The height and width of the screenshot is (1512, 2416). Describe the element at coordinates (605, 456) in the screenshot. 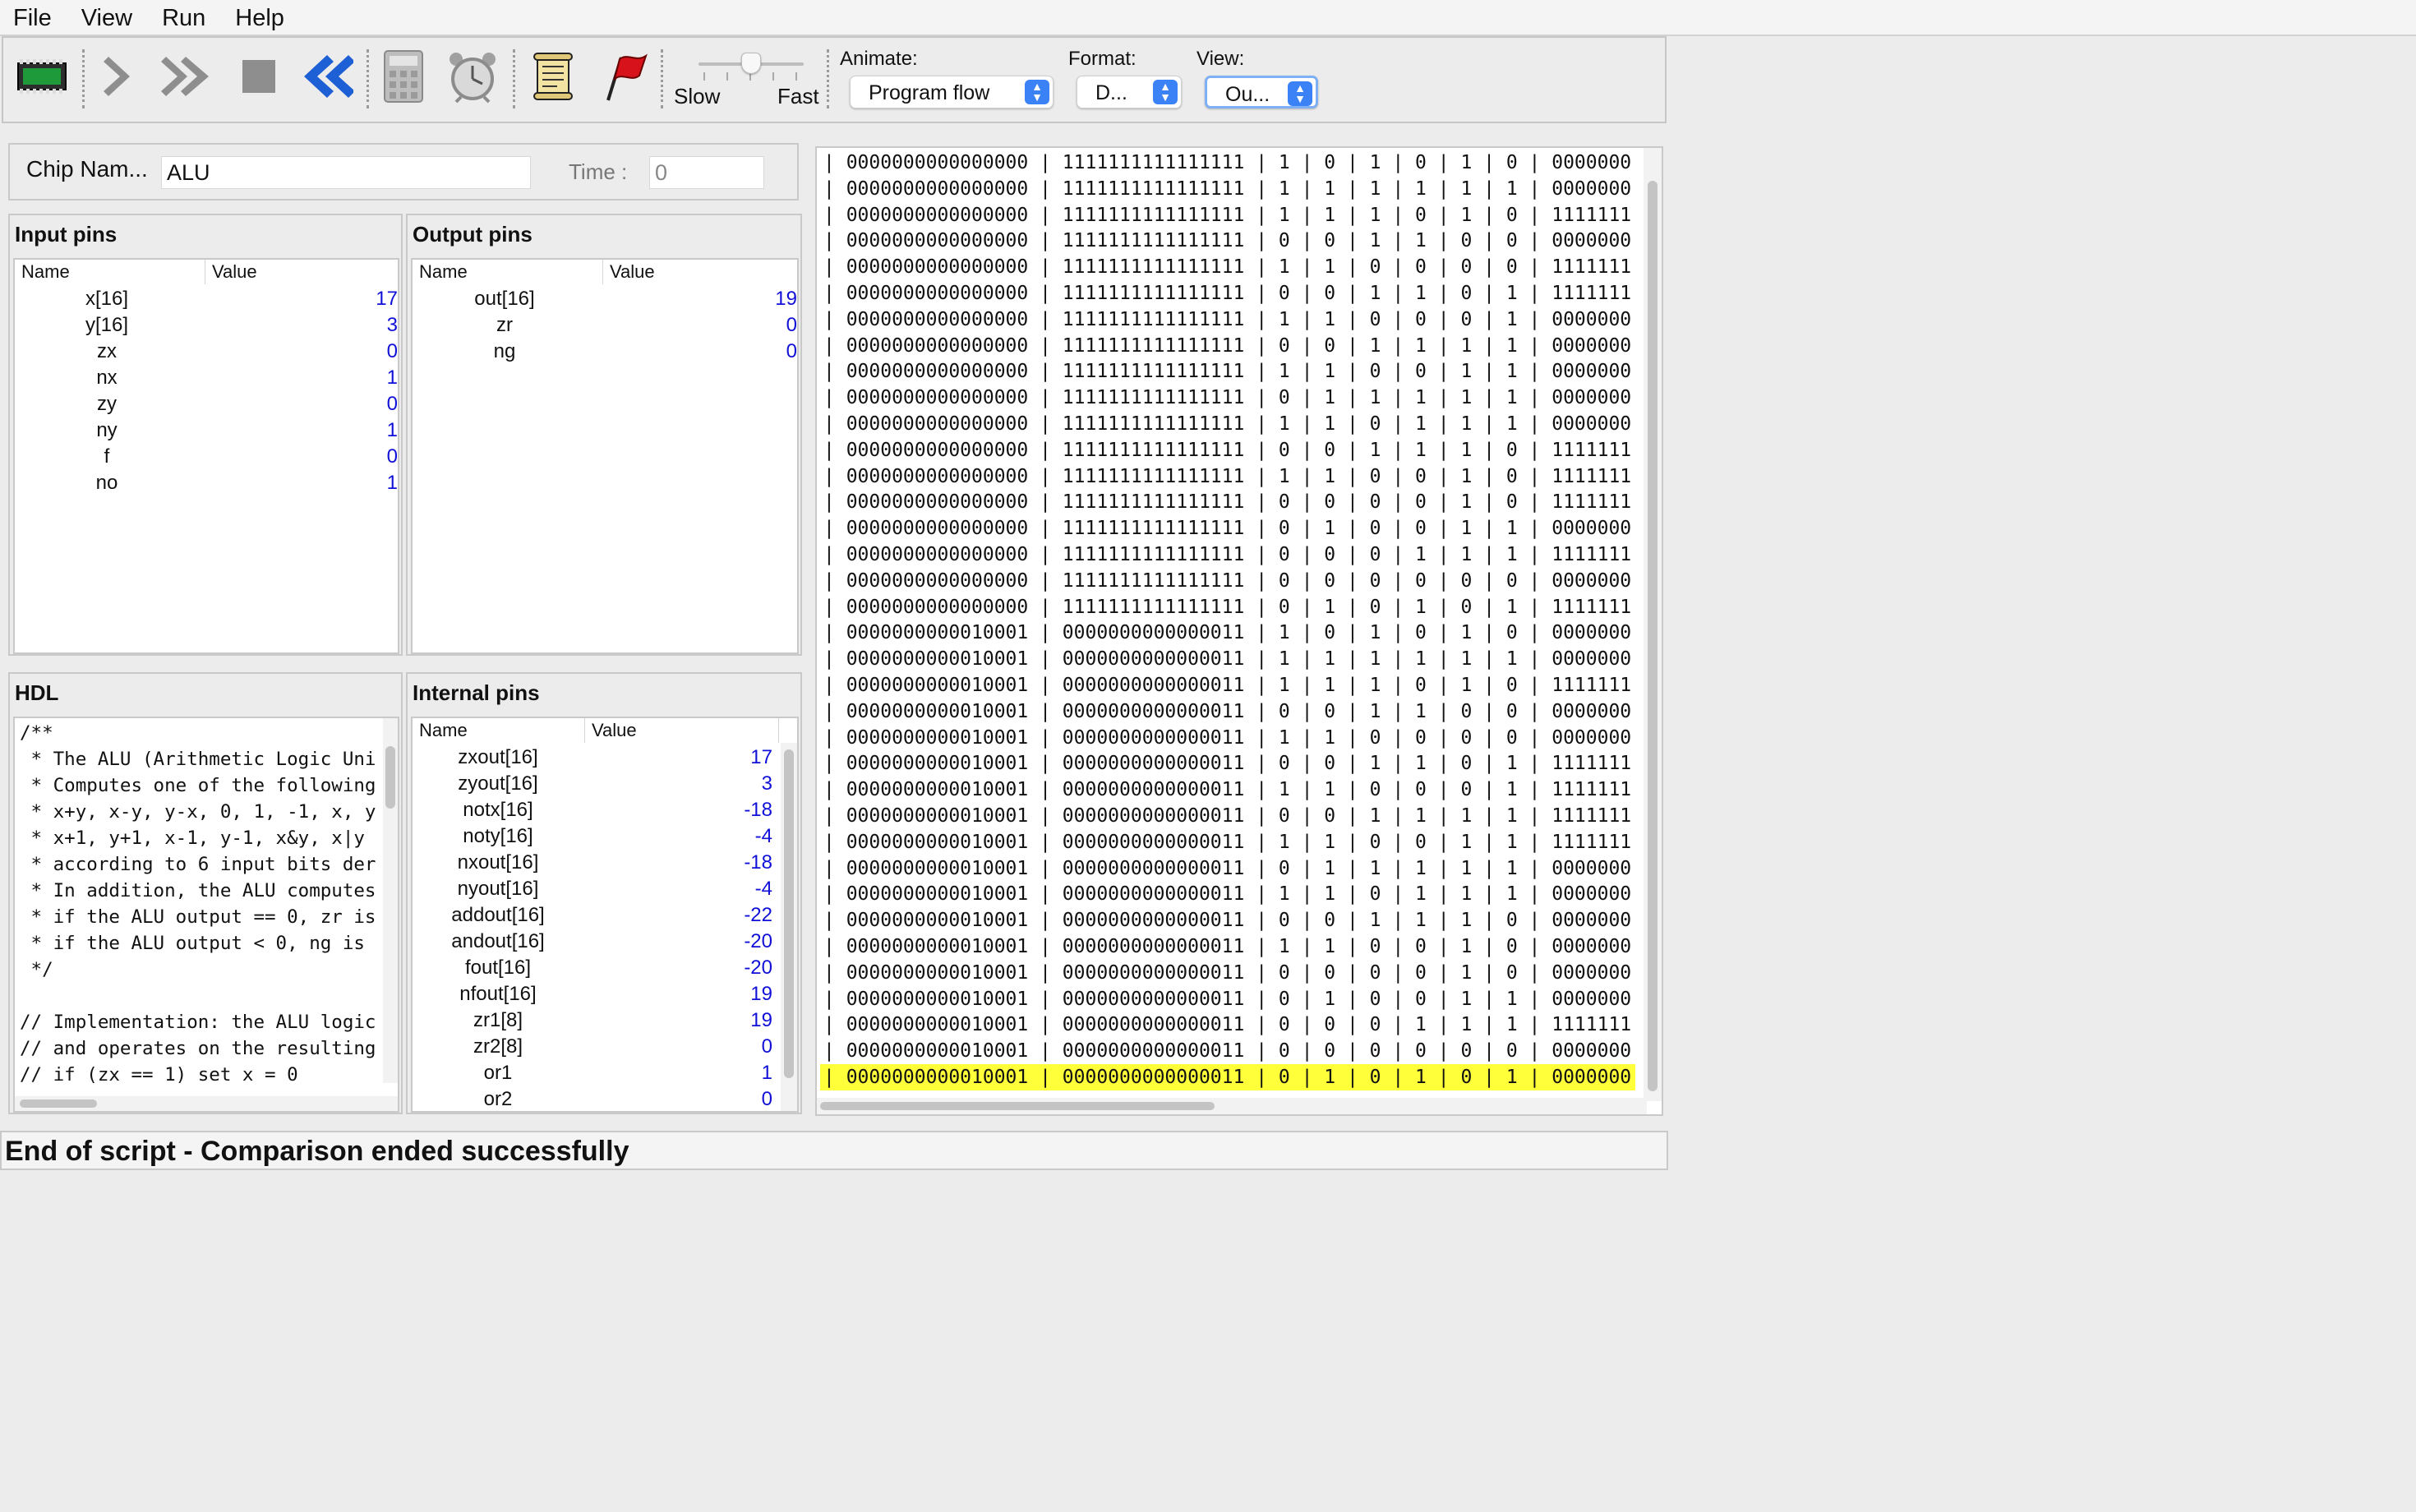

I see `output-pins-table: Name Value out[16] 19 zr 0 ng 0` at that location.